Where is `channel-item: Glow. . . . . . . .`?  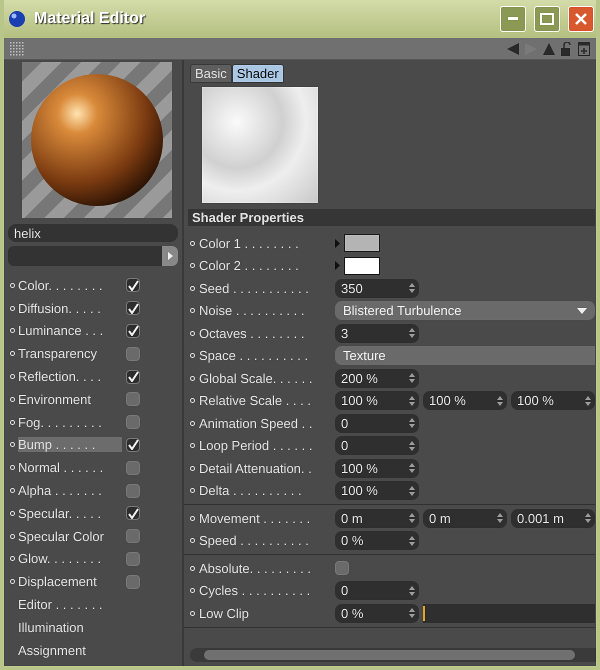
channel-item: Glow. . . . . . . . is located at coordinates (70, 558).